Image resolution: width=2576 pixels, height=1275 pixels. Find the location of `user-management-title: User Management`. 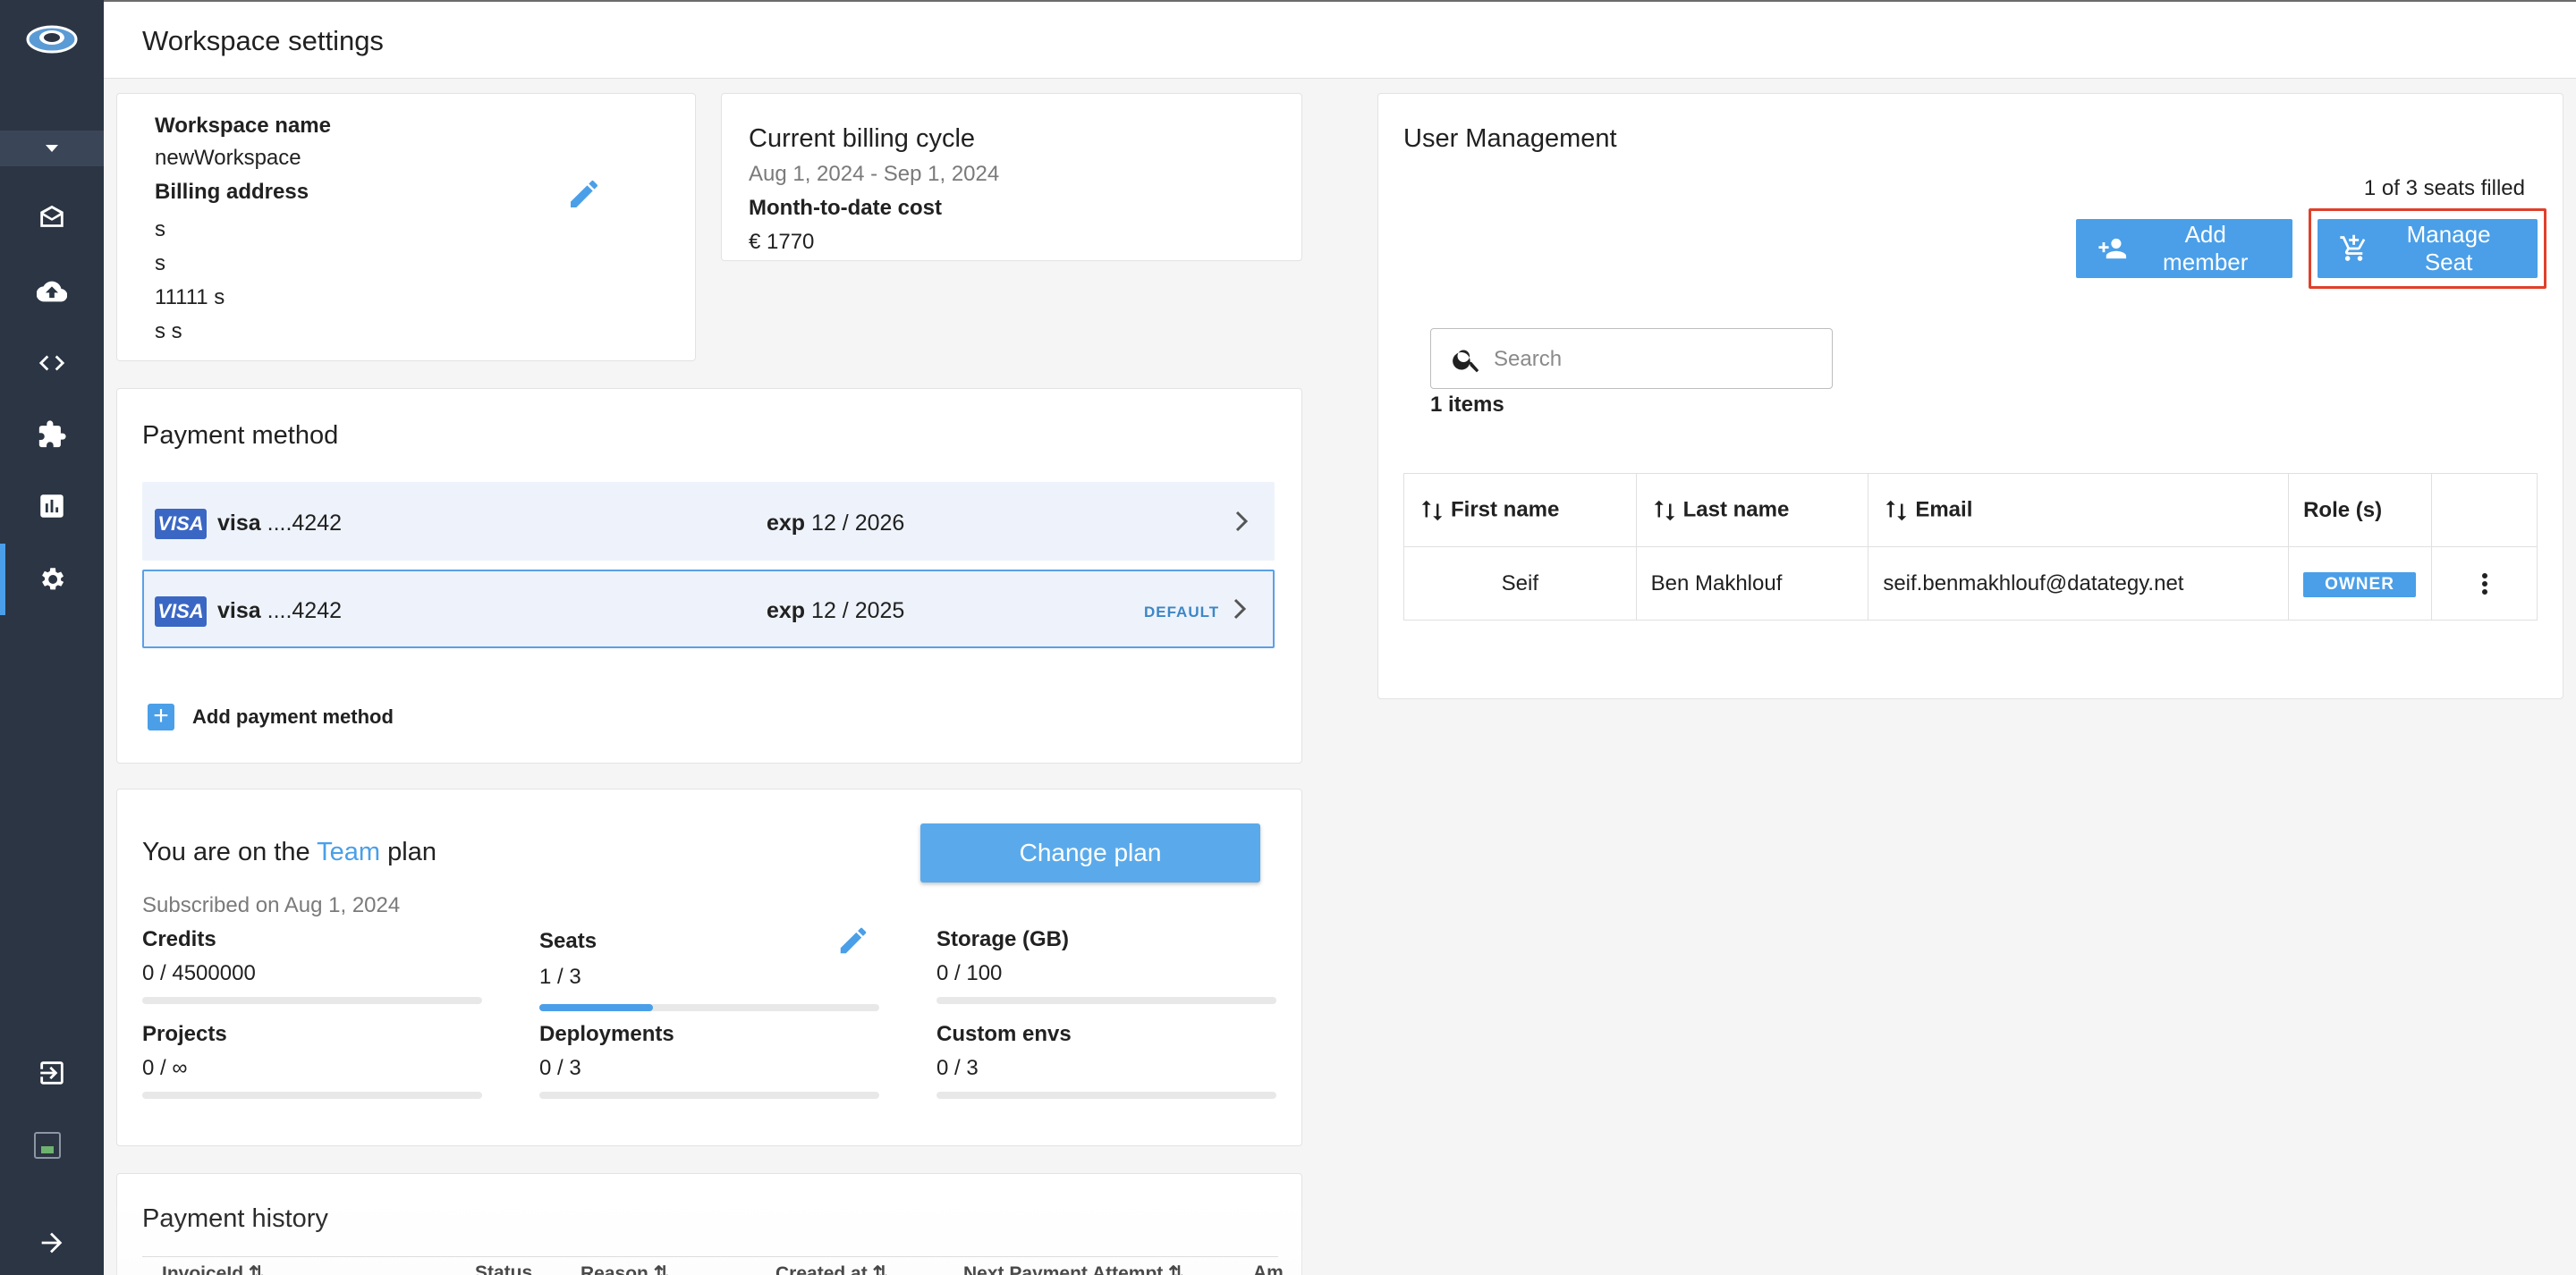

user-management-title: User Management is located at coordinates (1510, 138).